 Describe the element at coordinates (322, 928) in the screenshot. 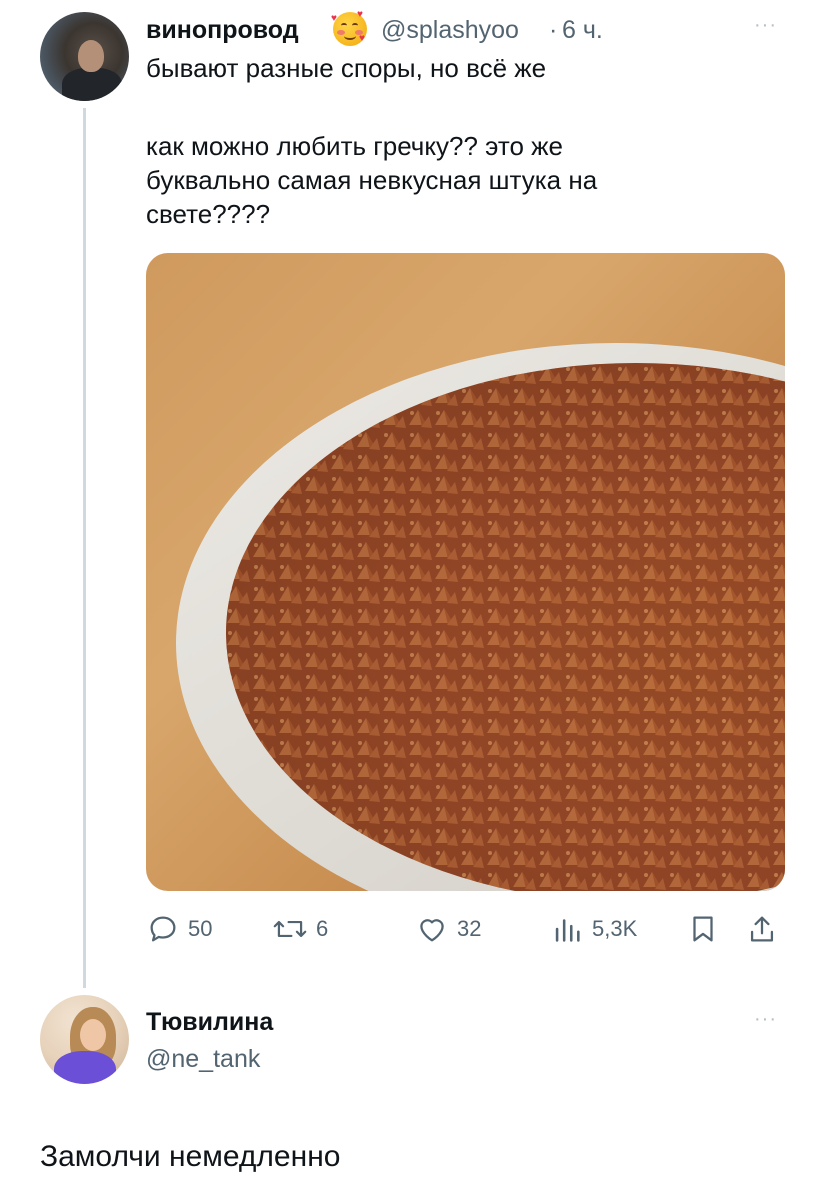

I see `repost-count: 6` at that location.